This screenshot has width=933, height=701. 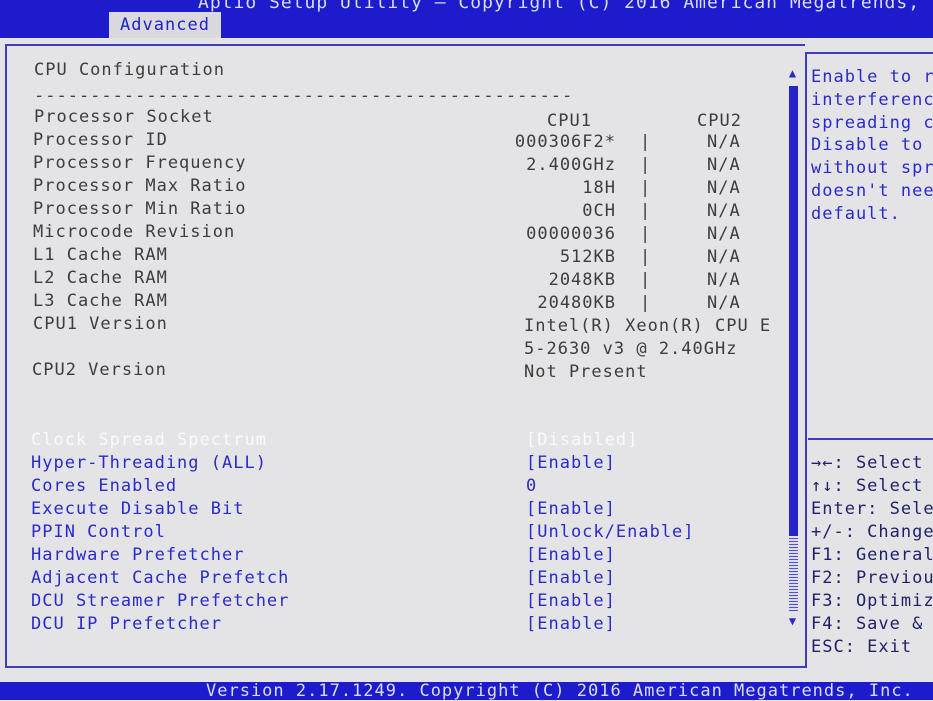 What do you see at coordinates (100, 278) in the screenshot?
I see `info-row-label: L2 Cache RAM` at bounding box center [100, 278].